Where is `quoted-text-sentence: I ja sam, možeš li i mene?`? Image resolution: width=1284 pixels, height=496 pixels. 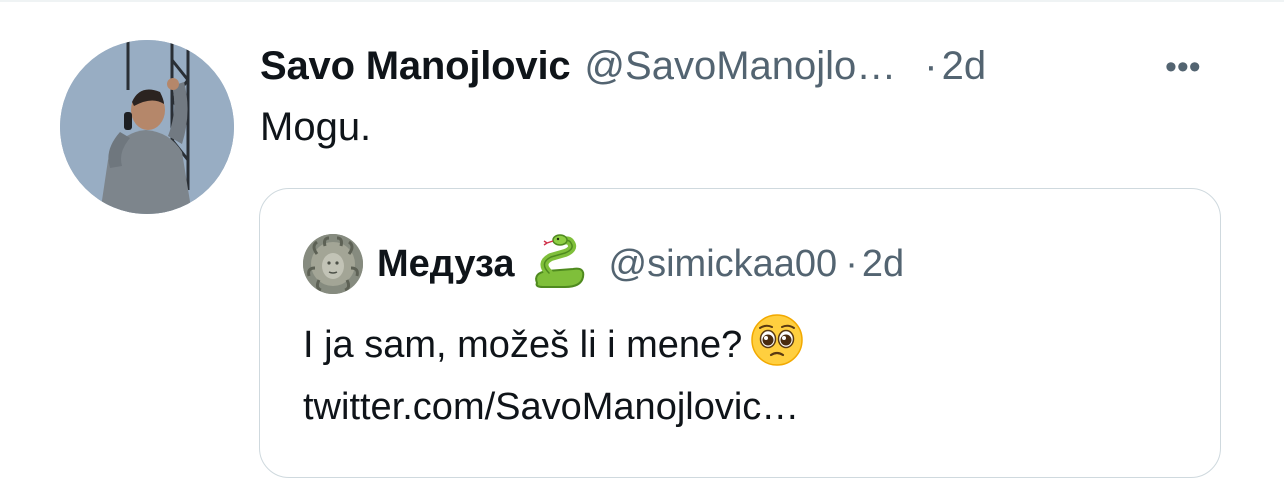
quoted-text-sentence: I ja sam, možeš li i mene? is located at coordinates (523, 345).